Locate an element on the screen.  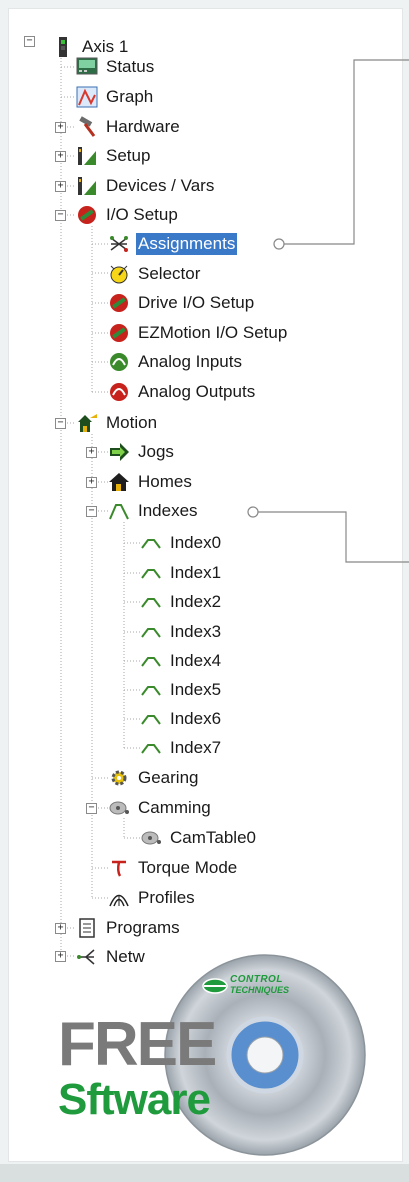
tree-node-label: Index1 is located at coordinates (196, 572).